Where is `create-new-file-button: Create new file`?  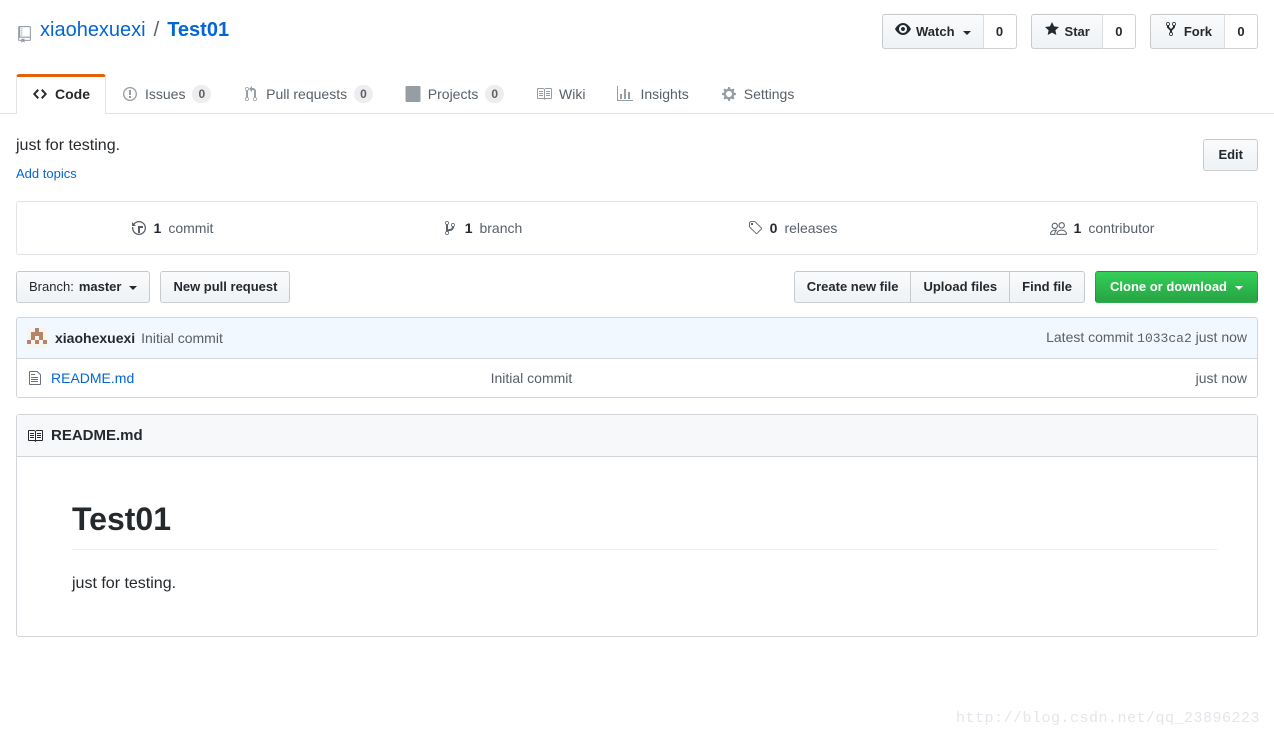 create-new-file-button: Create new file is located at coordinates (852, 287).